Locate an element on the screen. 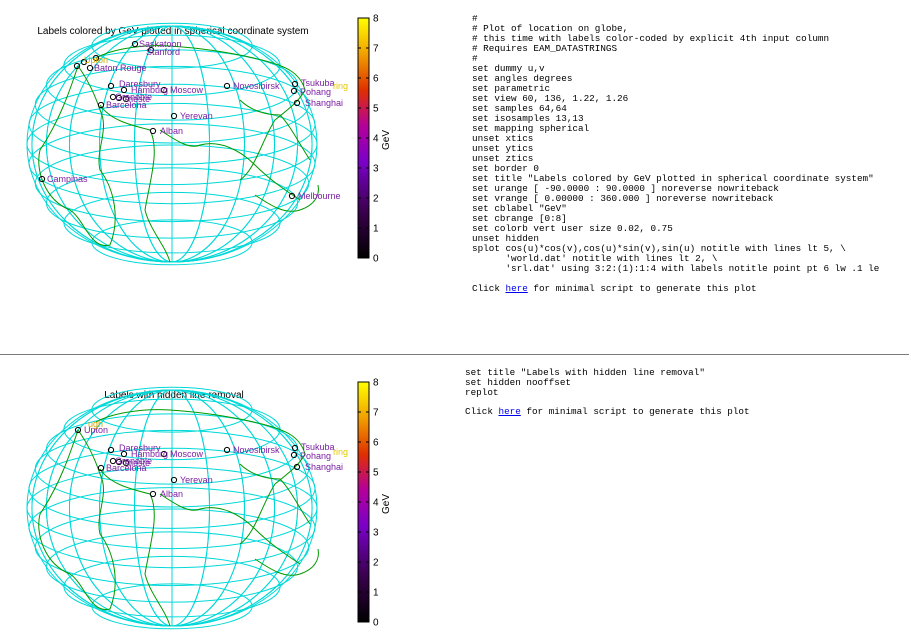  svg-text: Campinas is located at coordinates (67, 179).